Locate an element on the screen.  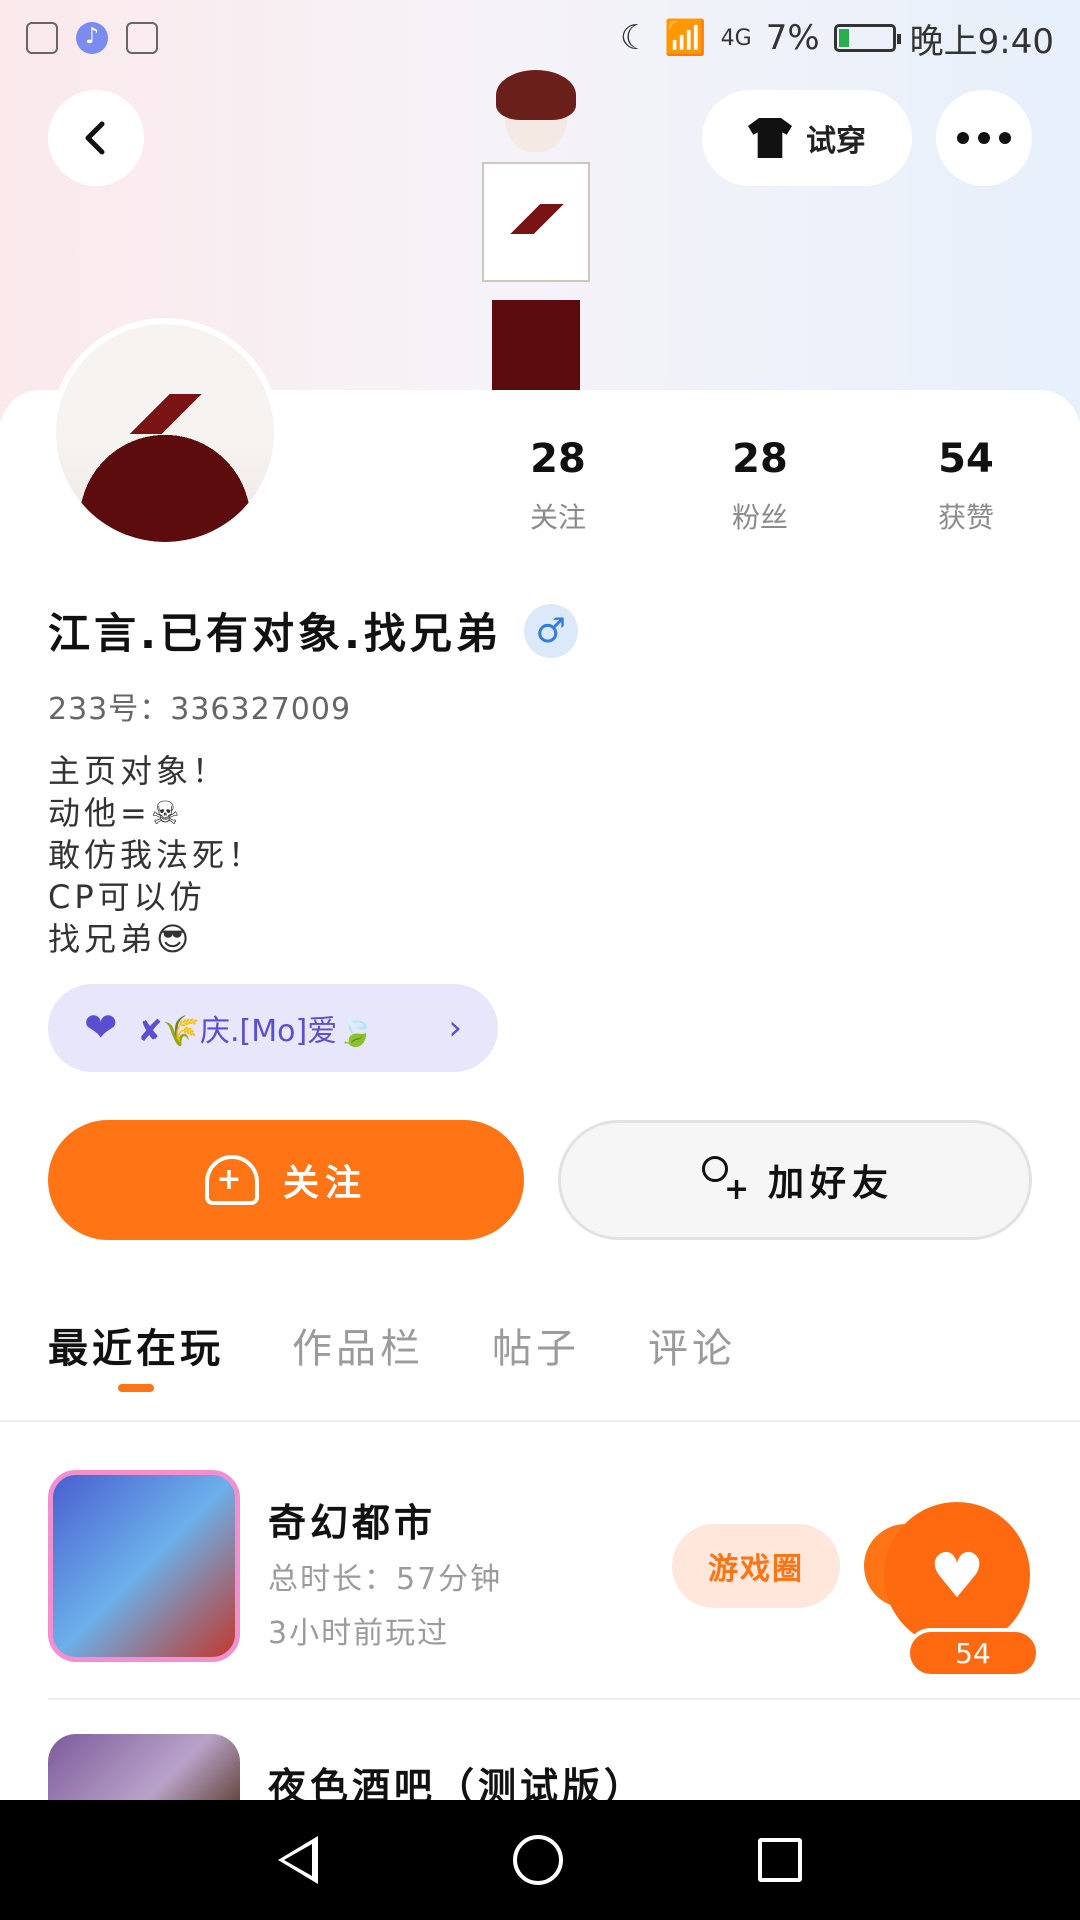
wifi-icon: 📶 is located at coordinates (685, 38).